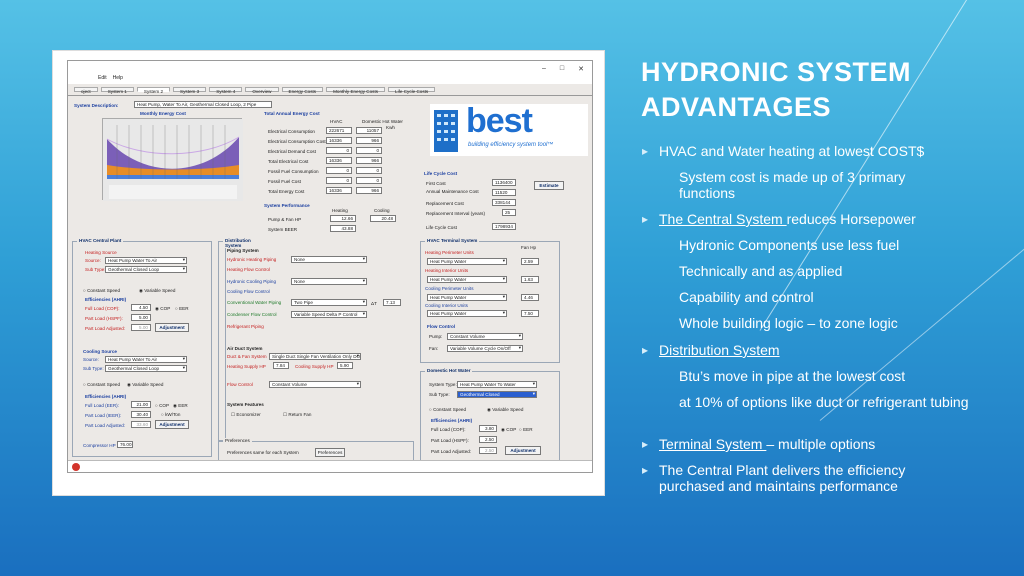 The width and height of the screenshot is (1024, 576). Describe the element at coordinates (93, 368) in the screenshot. I see `c-subtype-label: Sub Type:` at that location.